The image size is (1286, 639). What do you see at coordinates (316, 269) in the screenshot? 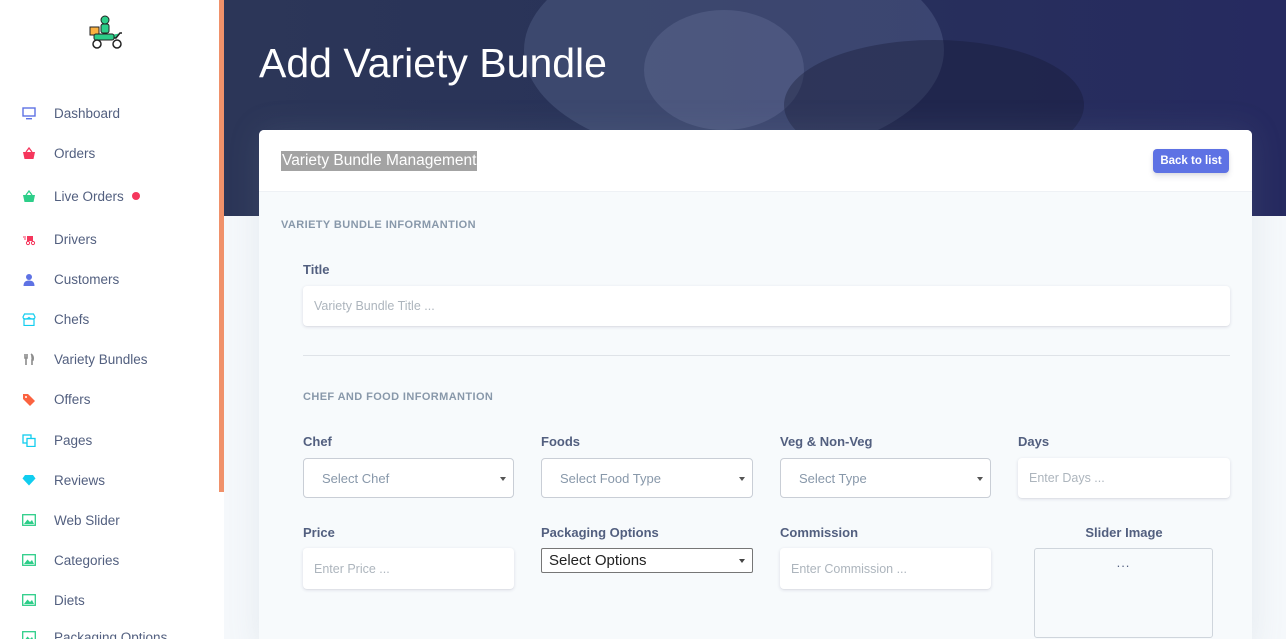
I see `title-label: Title` at bounding box center [316, 269].